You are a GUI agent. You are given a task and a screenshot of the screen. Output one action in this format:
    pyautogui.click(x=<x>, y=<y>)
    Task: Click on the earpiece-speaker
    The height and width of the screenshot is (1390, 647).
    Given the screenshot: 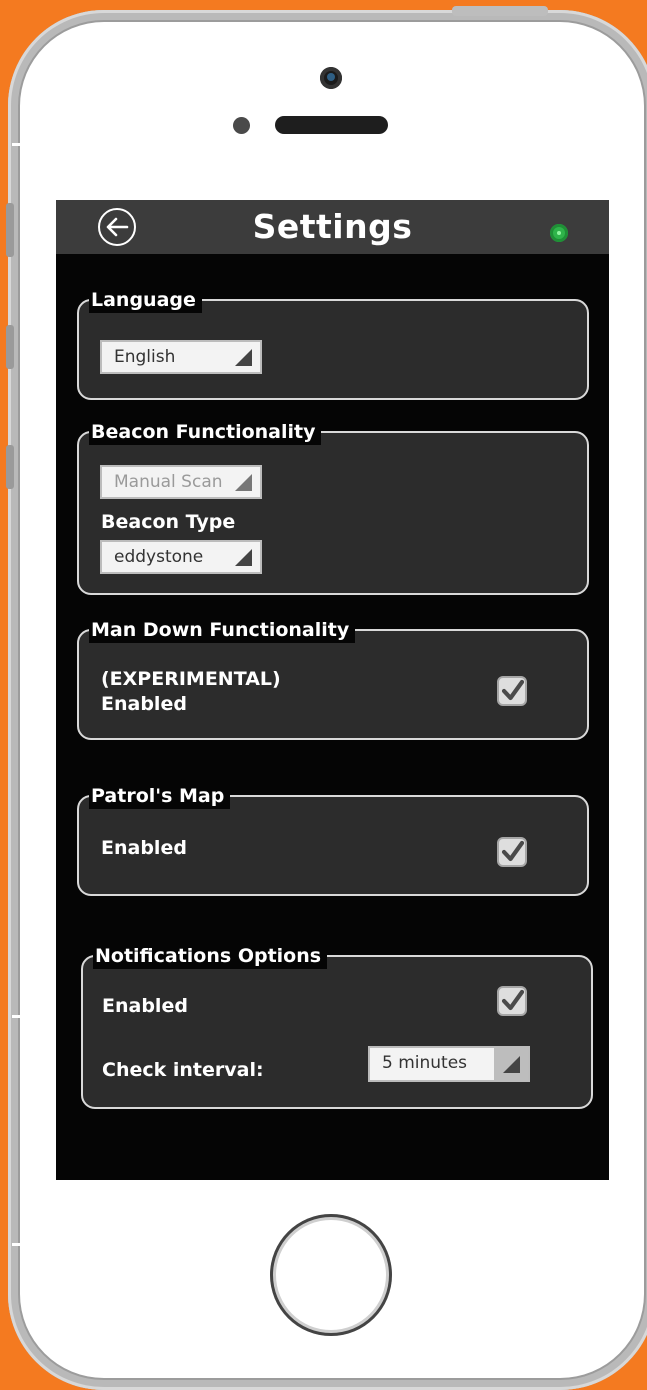 What is the action you would take?
    pyautogui.click(x=331, y=125)
    